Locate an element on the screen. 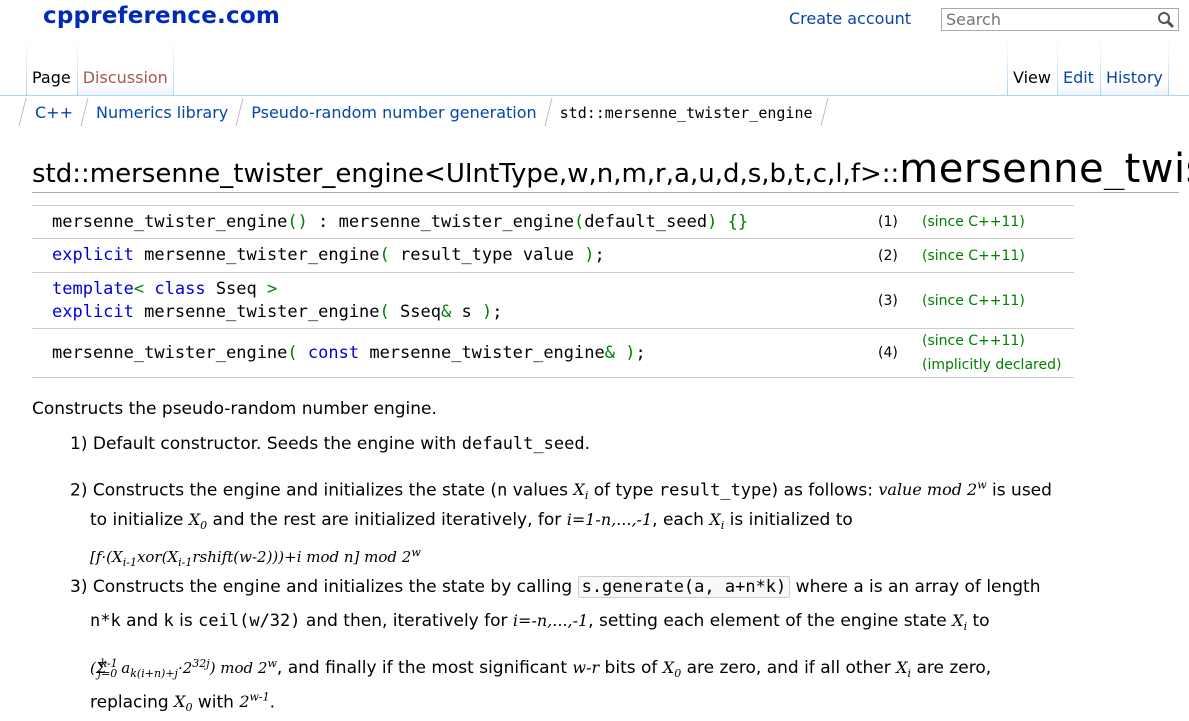 Image resolution: width=1189 pixels, height=721 pixels. declaration-row: mersenne_twister_engine() is located at coordinates (553, 222).